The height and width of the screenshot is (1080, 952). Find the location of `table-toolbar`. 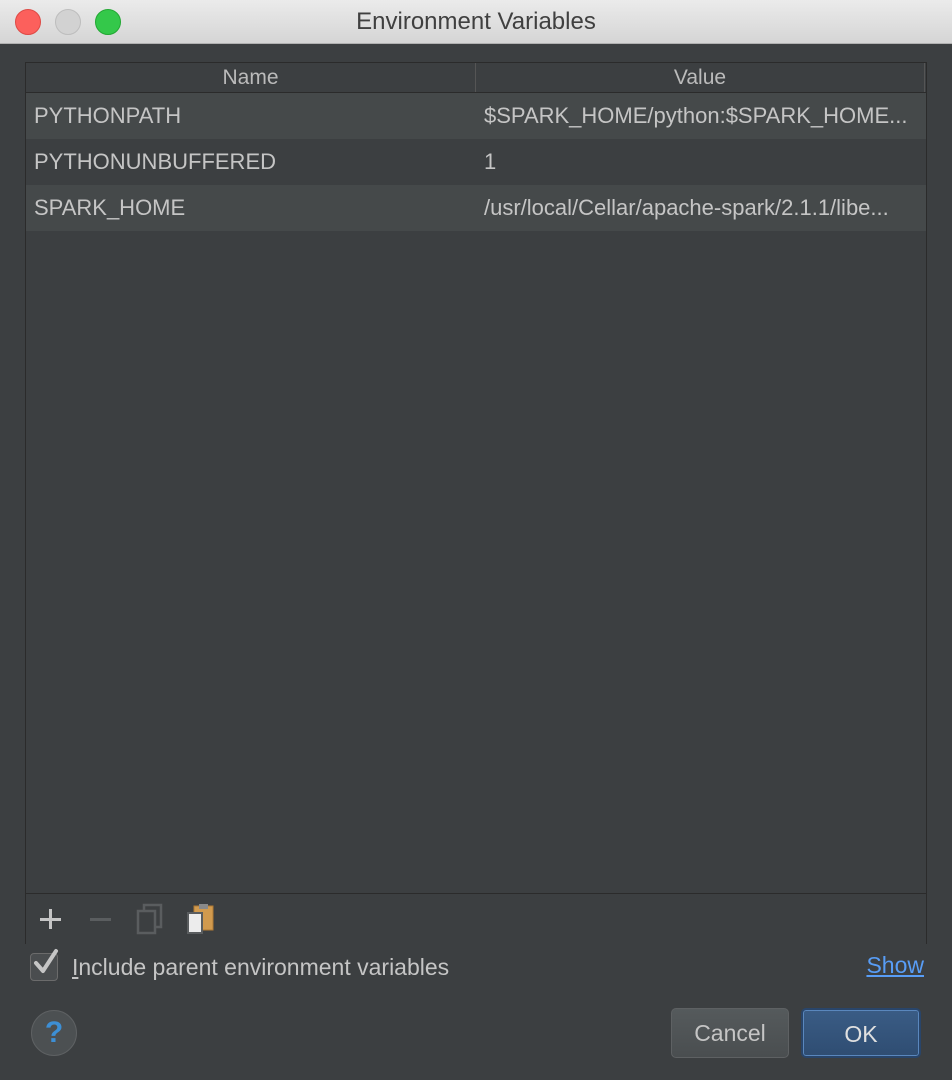

table-toolbar is located at coordinates (476, 918).